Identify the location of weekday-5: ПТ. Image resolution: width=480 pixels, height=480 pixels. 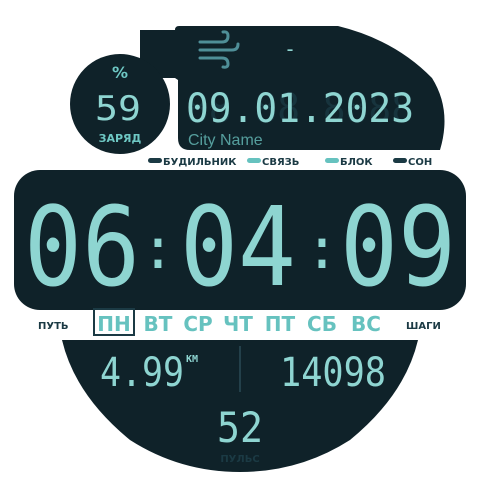
(280, 324).